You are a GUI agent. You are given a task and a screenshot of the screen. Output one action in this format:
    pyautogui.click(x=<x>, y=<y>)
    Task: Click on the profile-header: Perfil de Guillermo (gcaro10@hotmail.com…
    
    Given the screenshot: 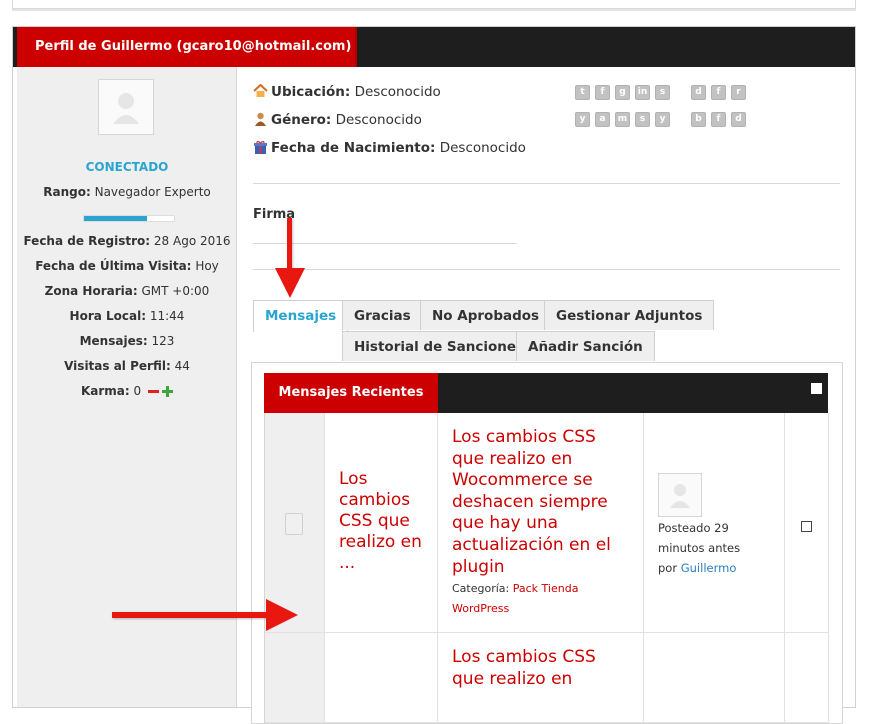 What is the action you would take?
    pyautogui.click(x=434, y=47)
    